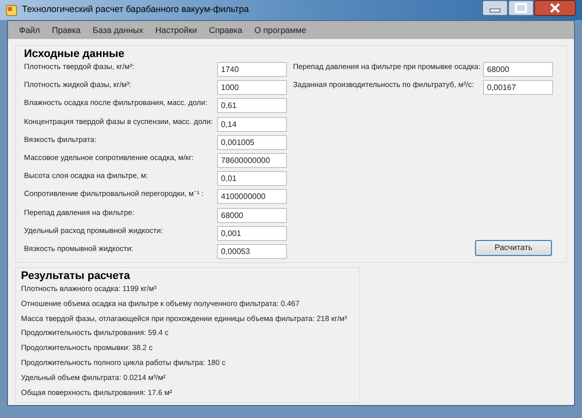 This screenshot has width=582, height=418. I want to click on input-field: 0,01, so click(252, 178).